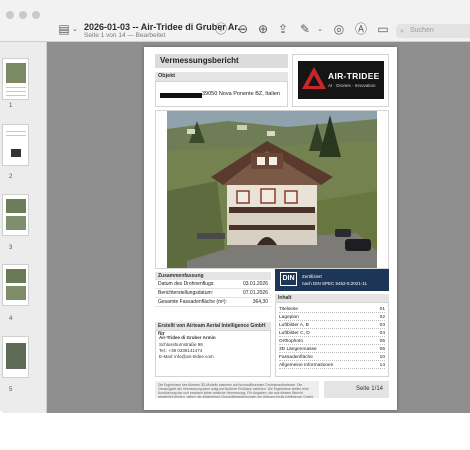  I want to click on summary-key: Berichterstellungsdatum:, so click(186, 293).